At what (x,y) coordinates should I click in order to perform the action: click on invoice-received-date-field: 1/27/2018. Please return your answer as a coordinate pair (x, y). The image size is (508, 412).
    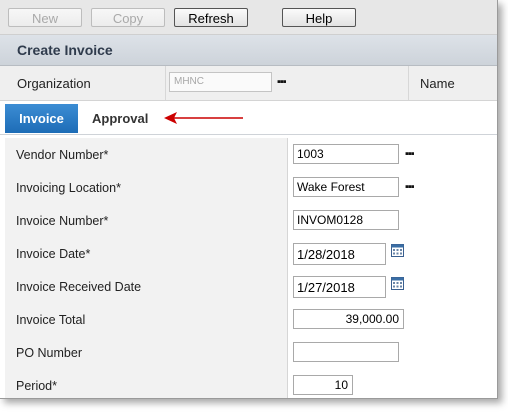
    Looking at the image, I should click on (339, 287).